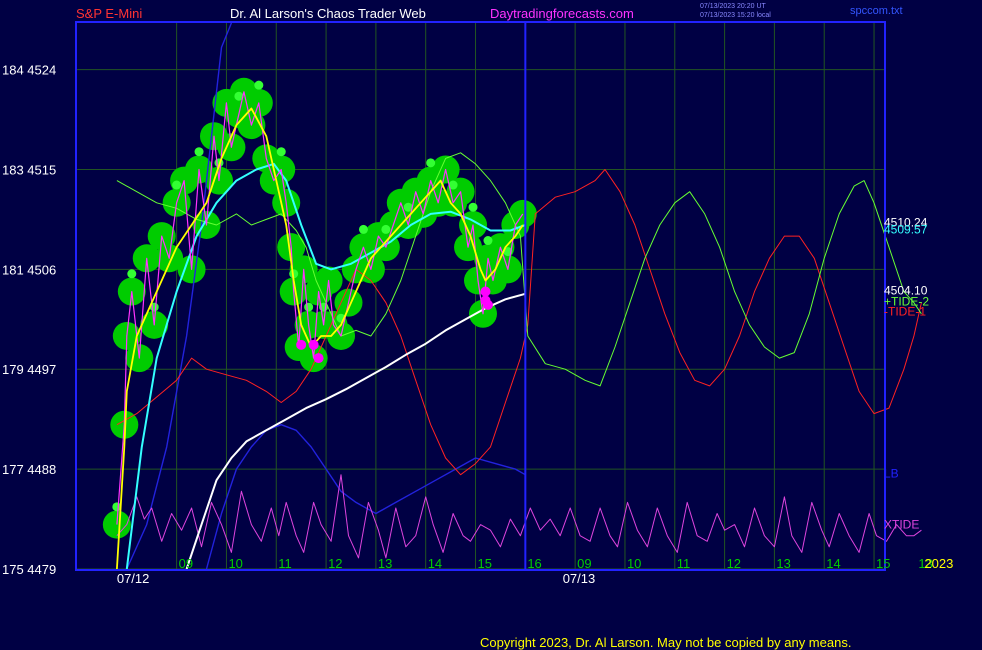  Describe the element at coordinates (634, 563) in the screenshot. I see `x-tick-label-9: 10` at that location.